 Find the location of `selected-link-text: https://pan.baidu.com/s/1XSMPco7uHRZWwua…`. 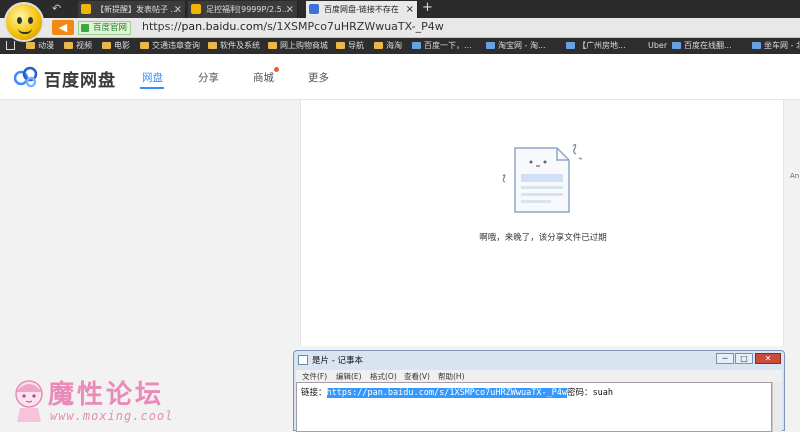

selected-link-text: https://pan.baidu.com/s/1XSMPco7uHRZWwua… is located at coordinates (447, 393).